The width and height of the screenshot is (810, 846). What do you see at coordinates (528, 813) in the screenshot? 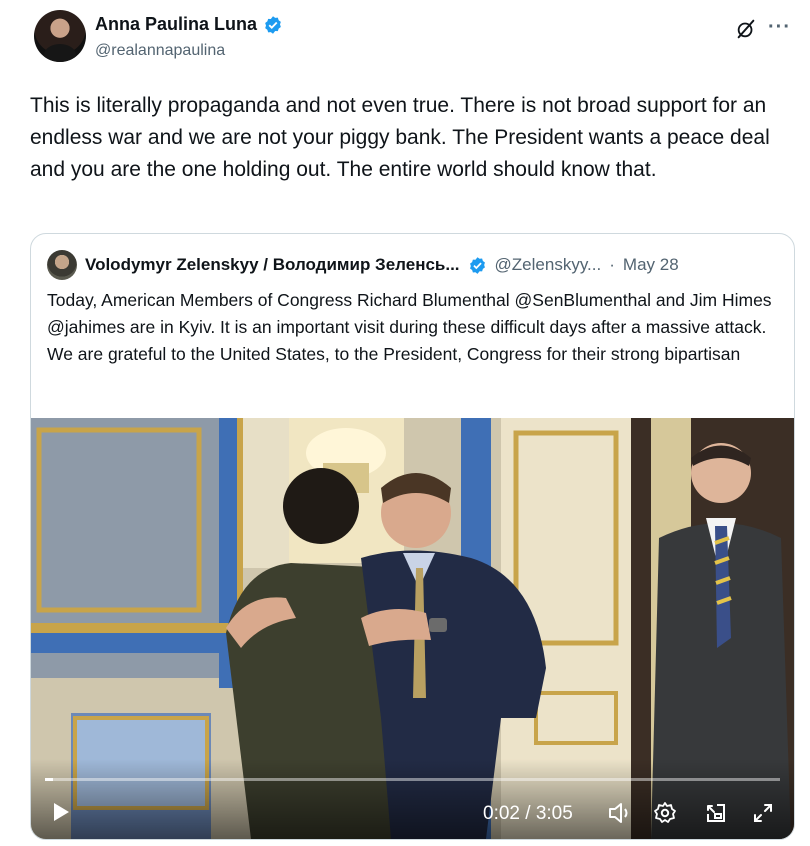
I see `video-time-display: 0:02 / 3:05` at bounding box center [528, 813].